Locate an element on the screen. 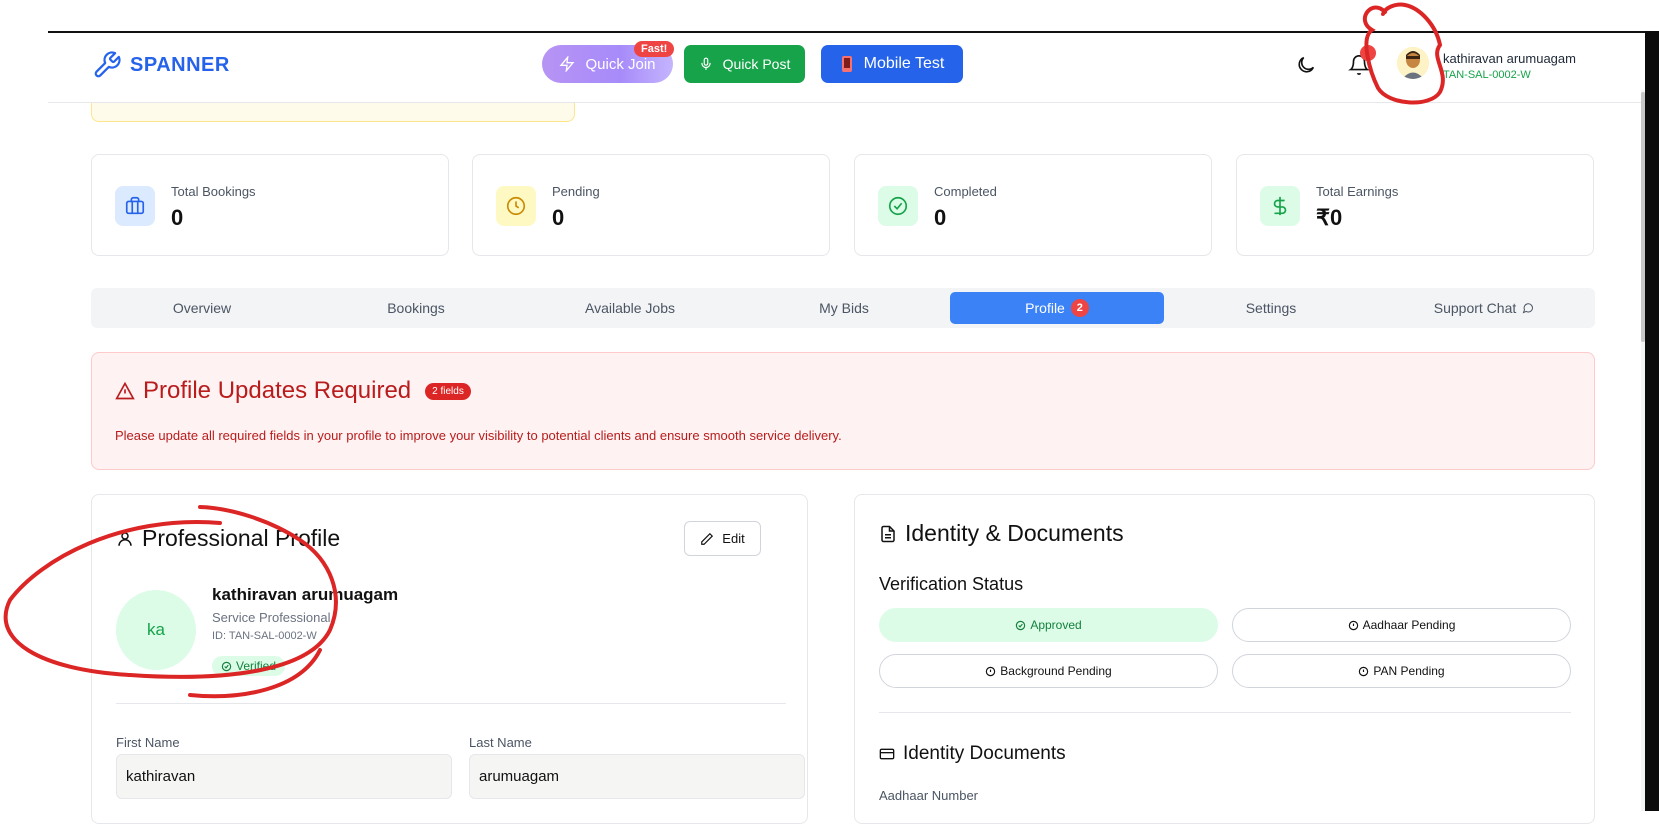 The image size is (1659, 824). microphone-icon is located at coordinates (705, 63).